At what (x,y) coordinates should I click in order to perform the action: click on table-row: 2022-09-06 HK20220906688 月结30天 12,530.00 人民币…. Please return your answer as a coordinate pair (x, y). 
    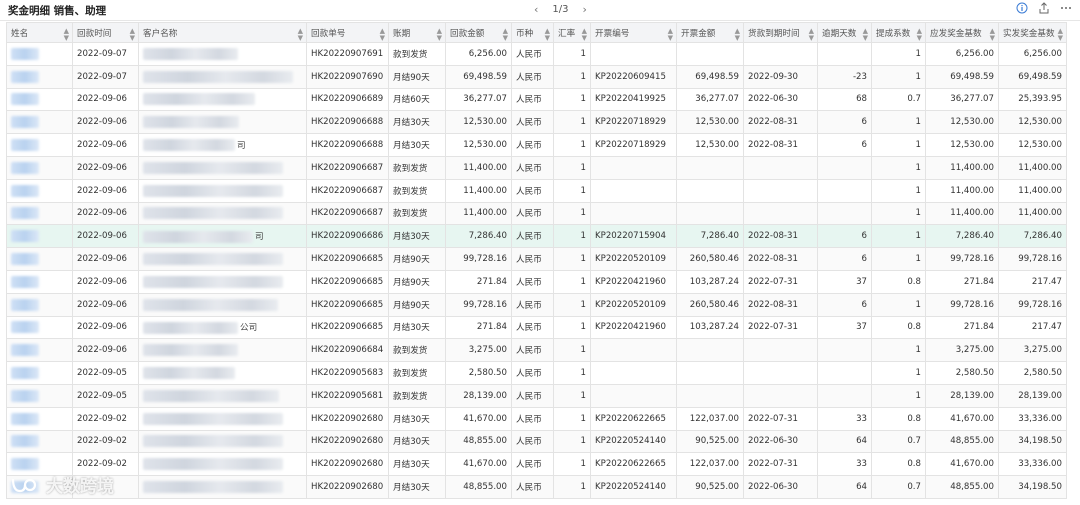
    Looking at the image, I should click on (536, 122).